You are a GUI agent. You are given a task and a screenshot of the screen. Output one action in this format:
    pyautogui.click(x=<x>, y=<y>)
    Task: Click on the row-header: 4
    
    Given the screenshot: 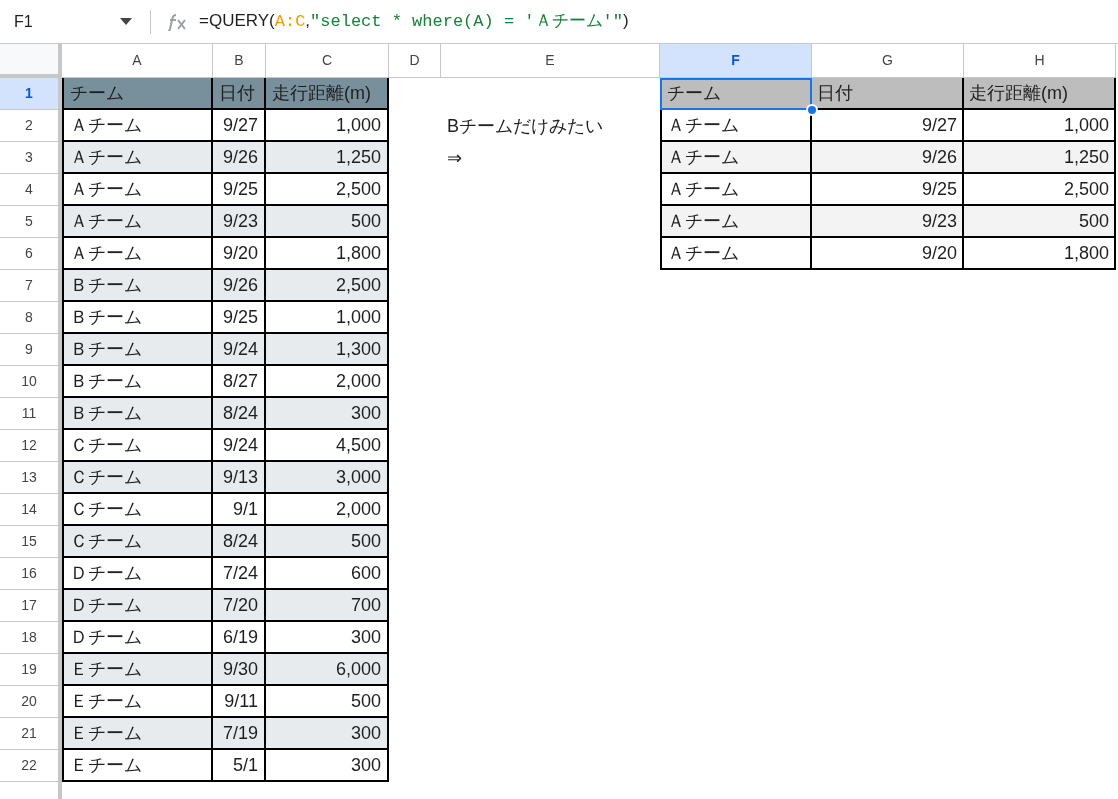 What is the action you would take?
    pyautogui.click(x=31, y=190)
    